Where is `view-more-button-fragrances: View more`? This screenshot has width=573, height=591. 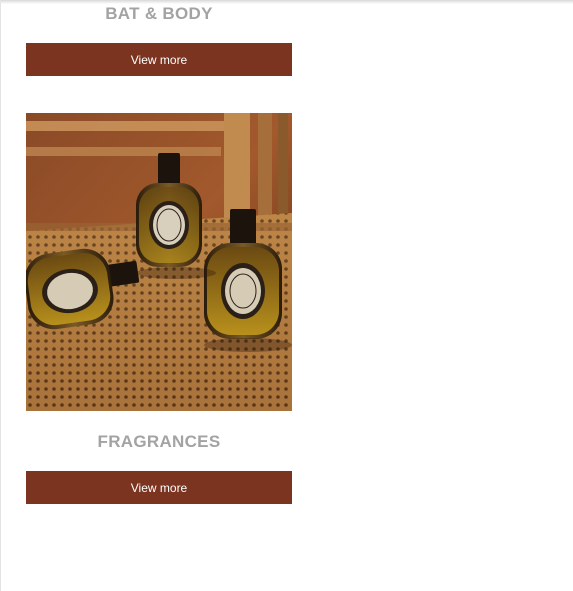
view-more-button-fragrances: View more is located at coordinates (159, 487).